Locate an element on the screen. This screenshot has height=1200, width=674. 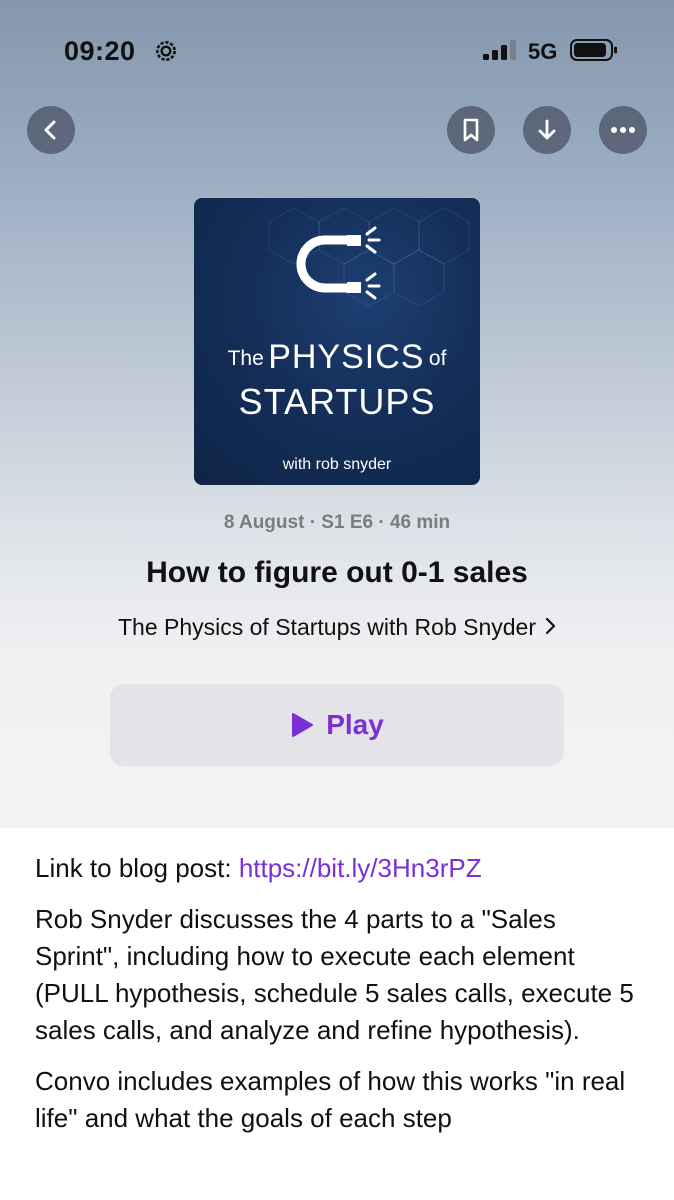
play-label: Play is located at coordinates (355, 724).